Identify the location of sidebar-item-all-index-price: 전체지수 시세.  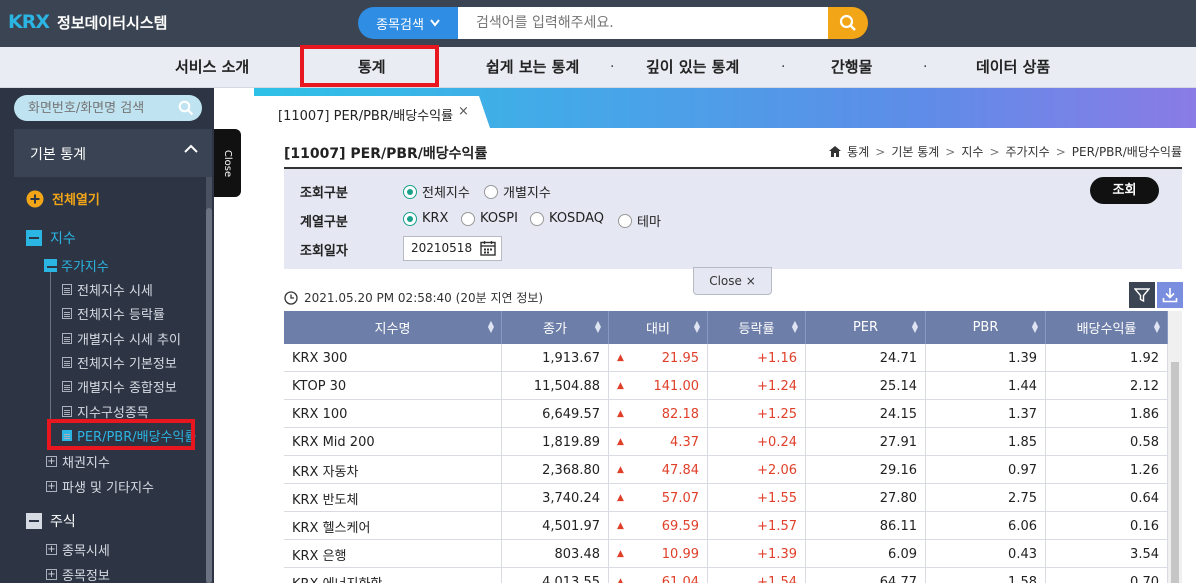
(107, 289).